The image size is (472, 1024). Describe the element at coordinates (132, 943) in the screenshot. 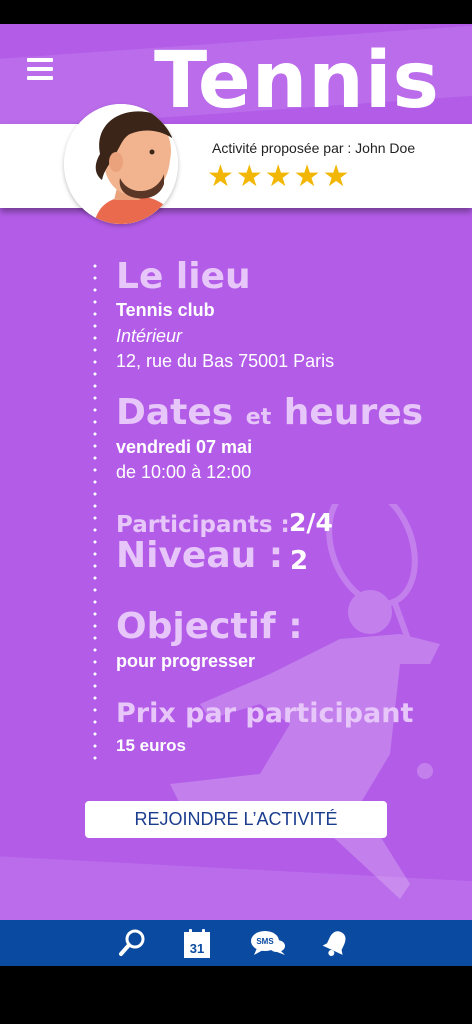

I see `search-icon` at that location.